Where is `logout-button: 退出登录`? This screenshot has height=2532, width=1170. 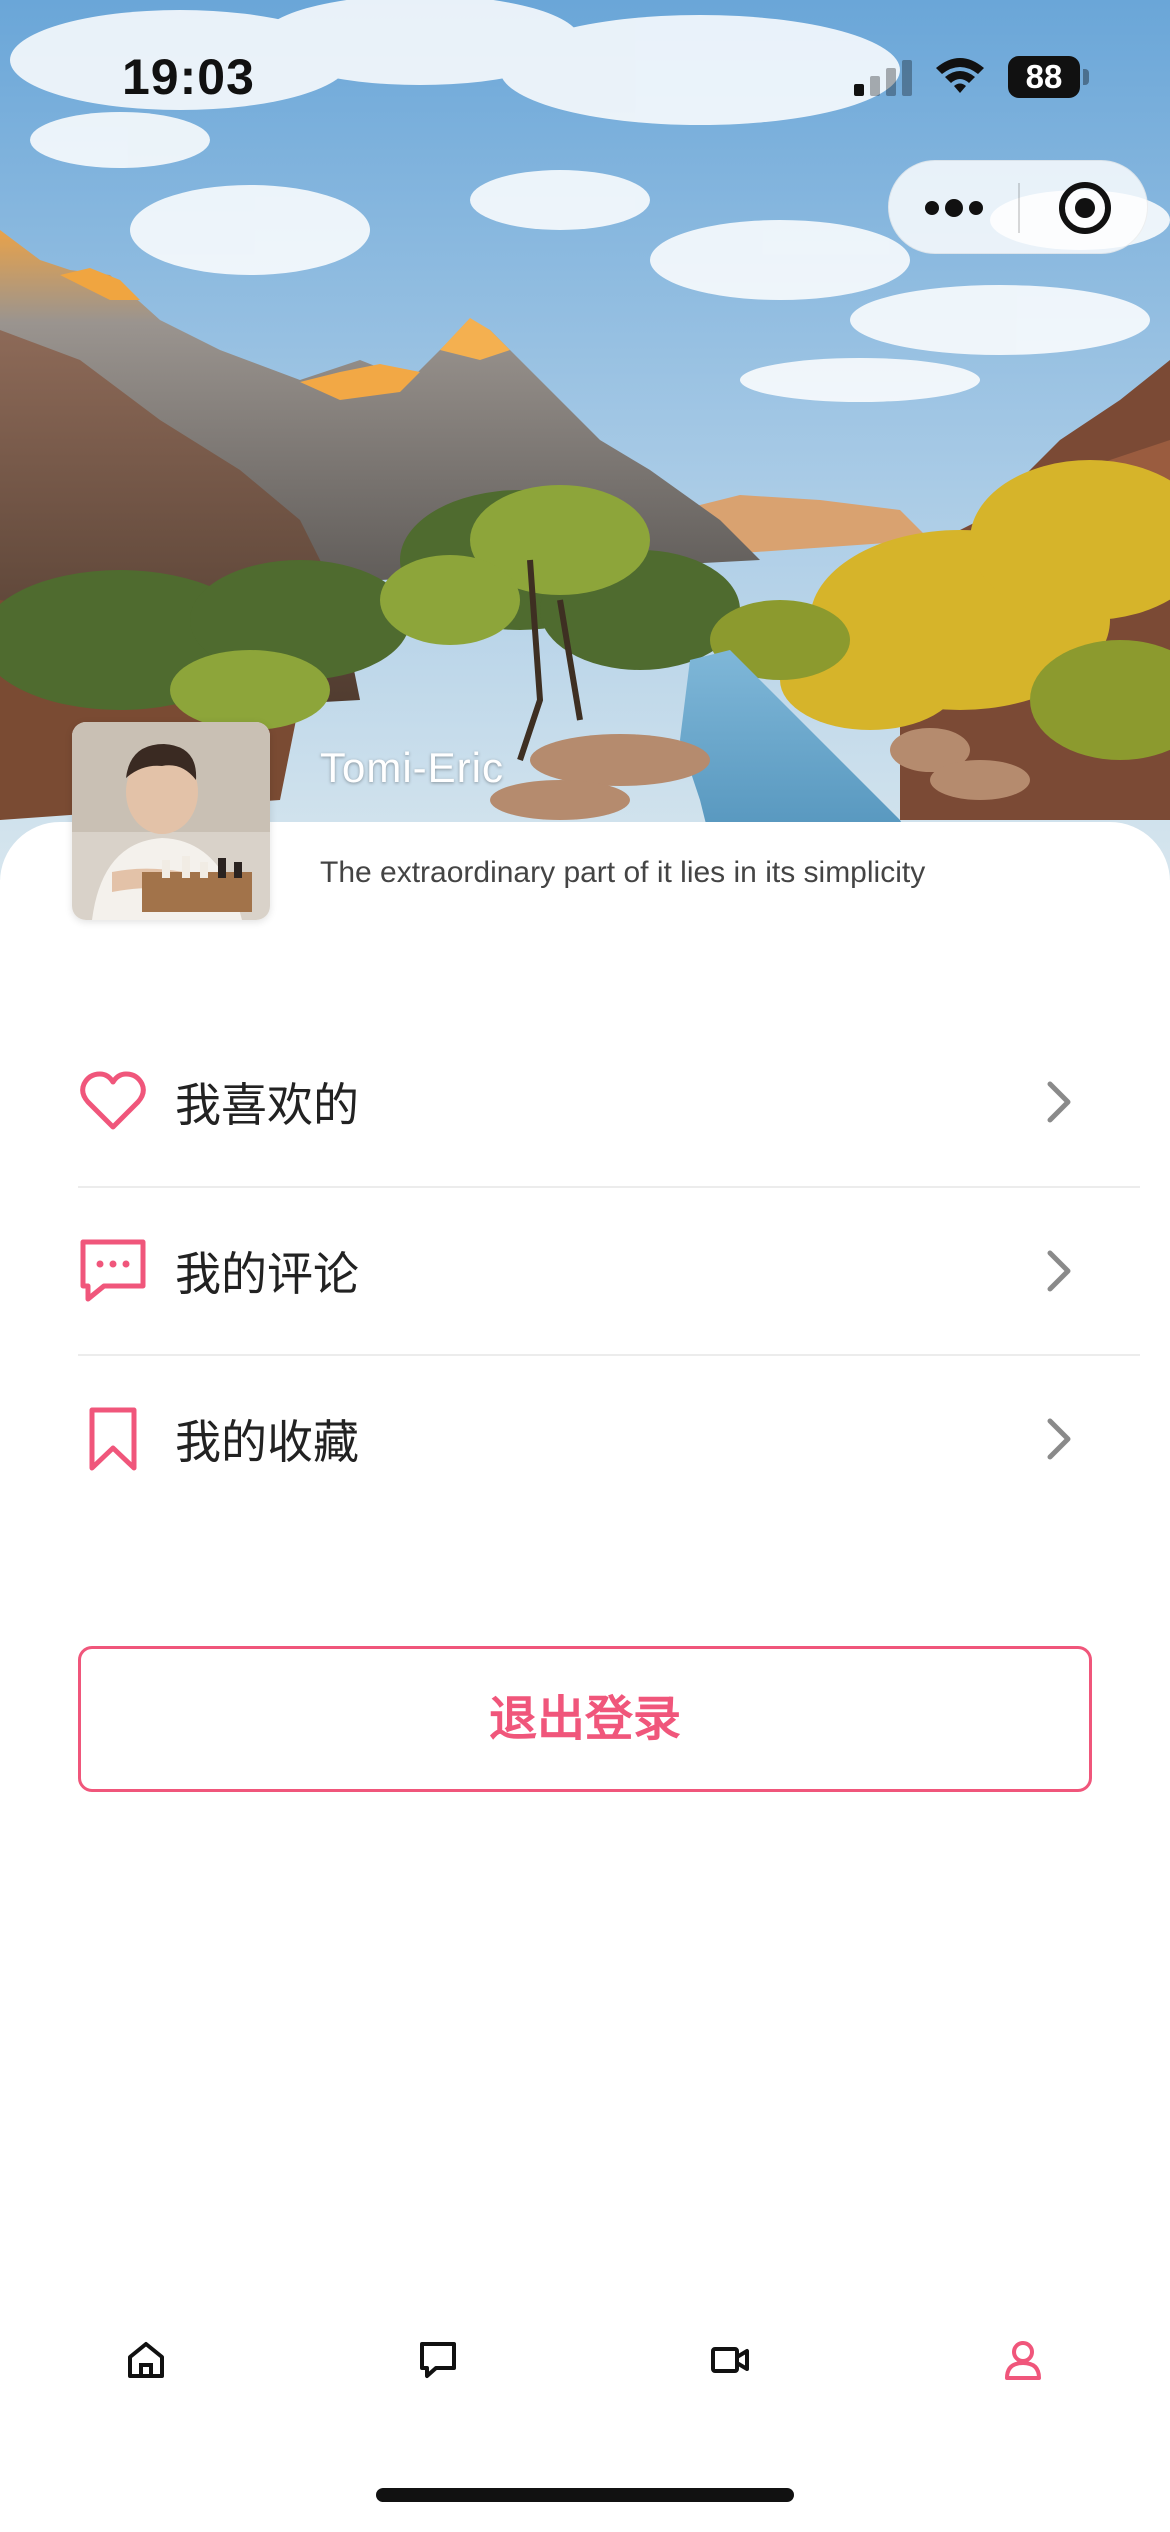 logout-button: 退出登录 is located at coordinates (585, 1719).